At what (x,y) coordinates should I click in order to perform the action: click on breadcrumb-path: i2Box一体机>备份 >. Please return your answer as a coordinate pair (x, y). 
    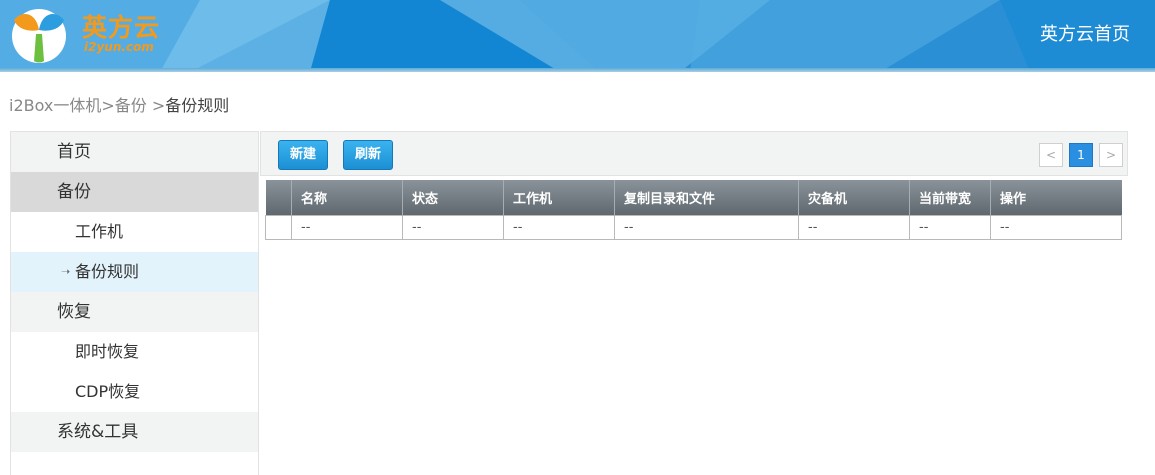
    Looking at the image, I should click on (87, 105).